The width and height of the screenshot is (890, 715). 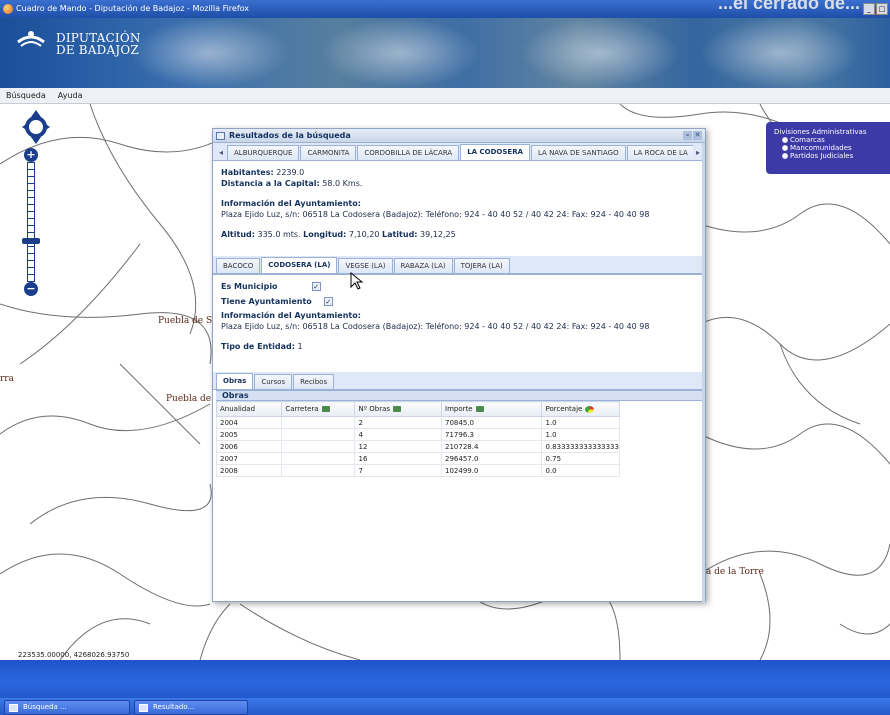 I want to click on tab-la-codosera: LA CODOSERA, so click(x=495, y=152).